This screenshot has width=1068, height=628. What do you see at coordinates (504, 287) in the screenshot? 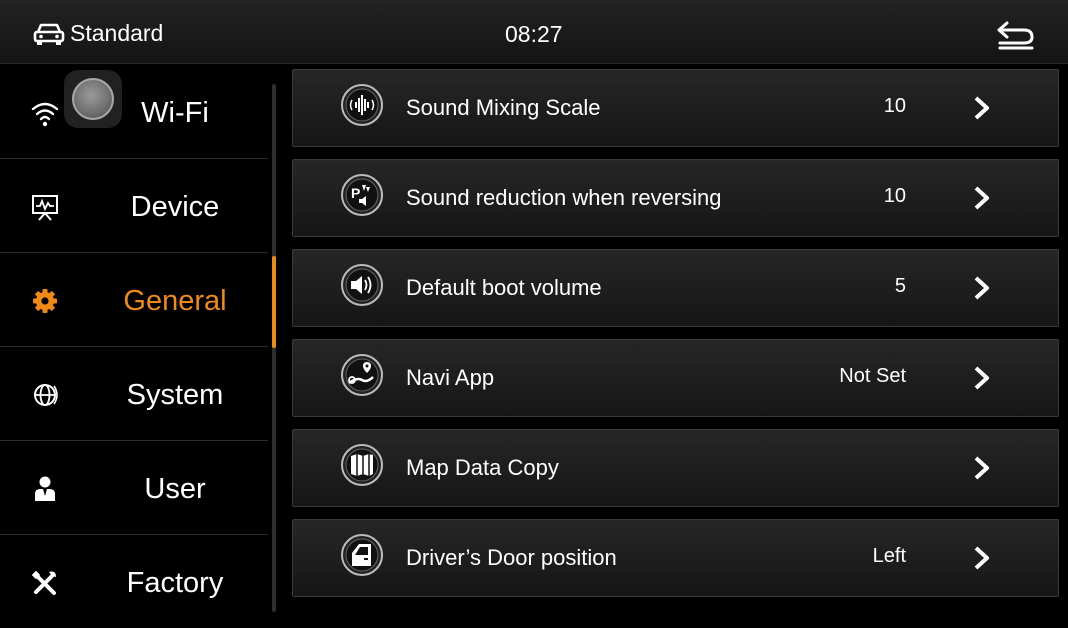
I see `setting-label: Default boot volume` at bounding box center [504, 287].